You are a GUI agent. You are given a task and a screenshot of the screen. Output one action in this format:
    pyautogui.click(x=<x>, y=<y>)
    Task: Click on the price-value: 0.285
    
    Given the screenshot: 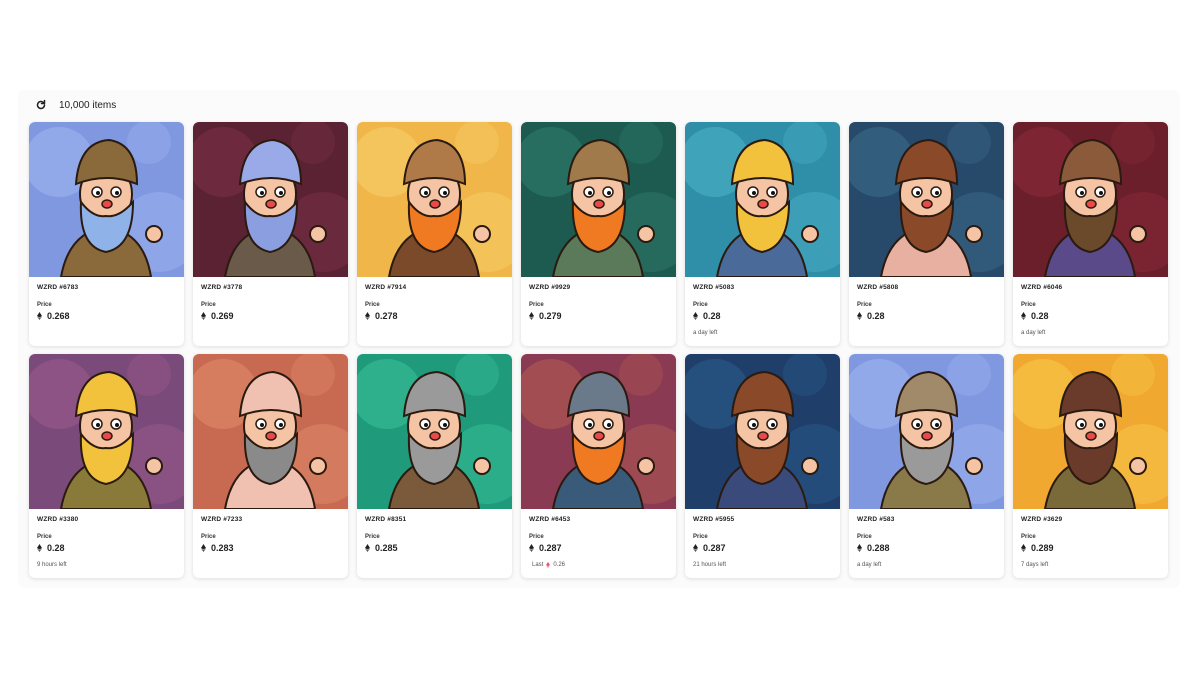 What is the action you would take?
    pyautogui.click(x=386, y=548)
    